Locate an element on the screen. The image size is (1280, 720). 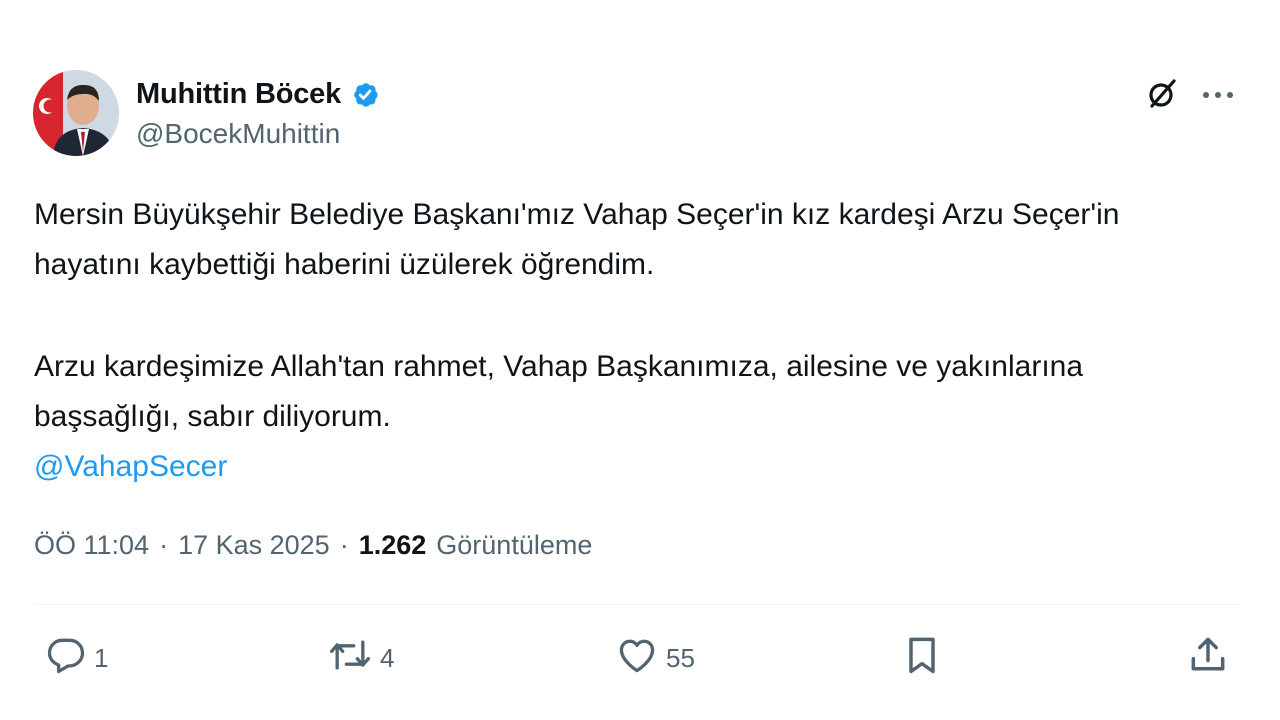
reply-button: 1 is located at coordinates (76, 658).